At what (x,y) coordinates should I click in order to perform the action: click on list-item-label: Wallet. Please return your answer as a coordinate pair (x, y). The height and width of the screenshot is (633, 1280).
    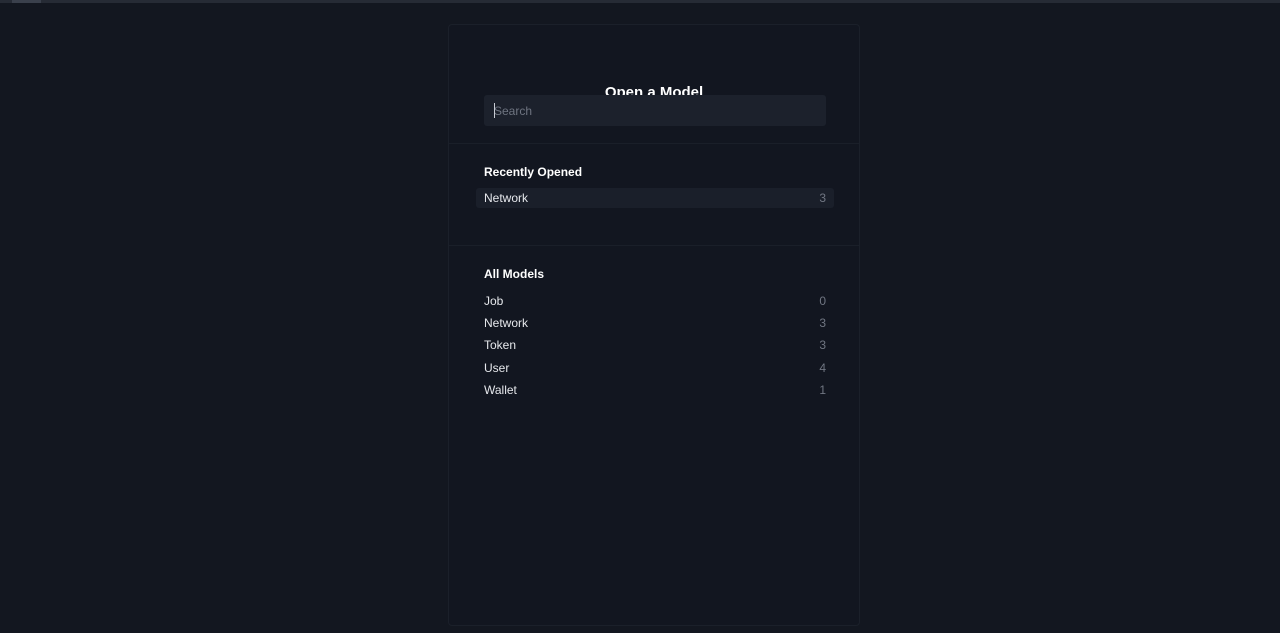
    Looking at the image, I should click on (500, 390).